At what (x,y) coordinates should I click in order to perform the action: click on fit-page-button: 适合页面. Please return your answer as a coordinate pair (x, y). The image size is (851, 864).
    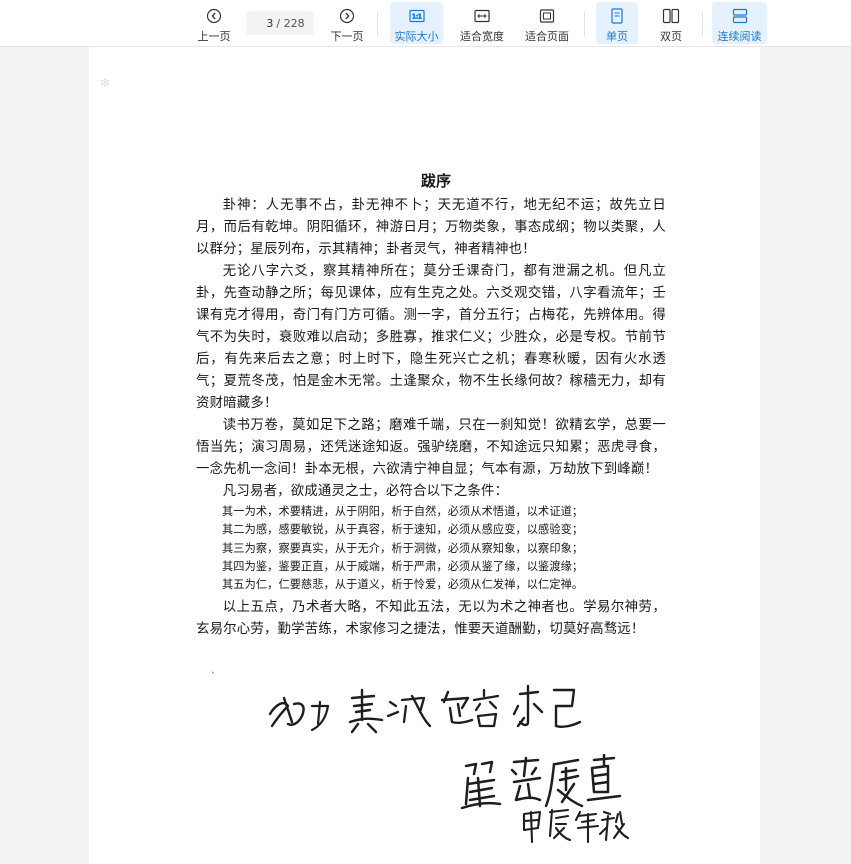
    Looking at the image, I should click on (547, 23).